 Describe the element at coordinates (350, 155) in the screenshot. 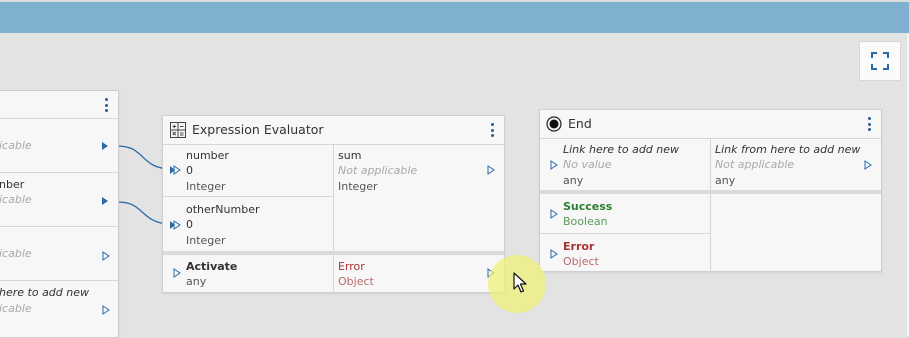

I see `output-sum-name: sum` at that location.